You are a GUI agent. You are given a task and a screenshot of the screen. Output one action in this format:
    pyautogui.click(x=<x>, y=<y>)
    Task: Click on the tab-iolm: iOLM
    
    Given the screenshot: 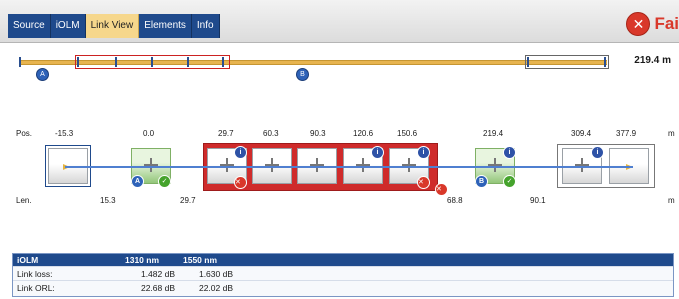 What is the action you would take?
    pyautogui.click(x=68, y=26)
    